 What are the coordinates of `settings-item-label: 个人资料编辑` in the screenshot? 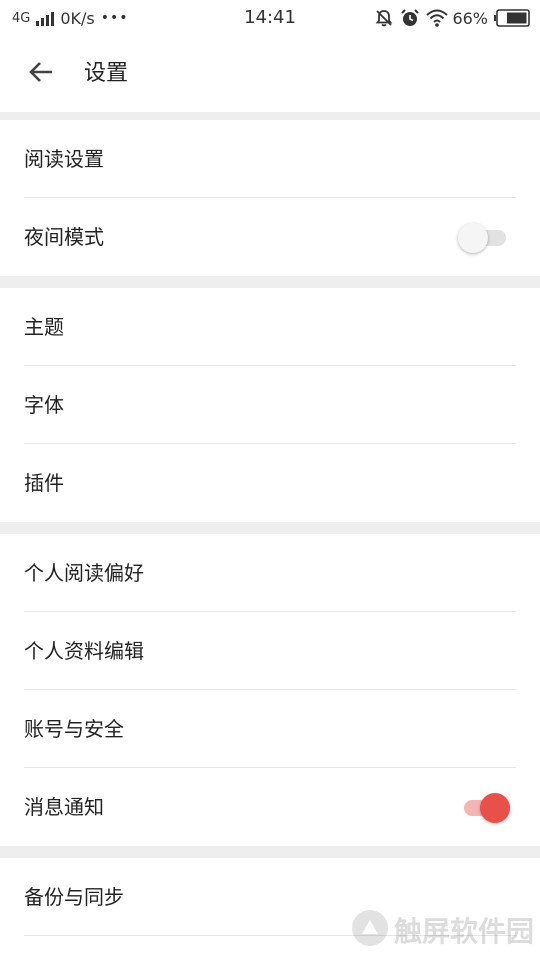 It's located at (84, 651).